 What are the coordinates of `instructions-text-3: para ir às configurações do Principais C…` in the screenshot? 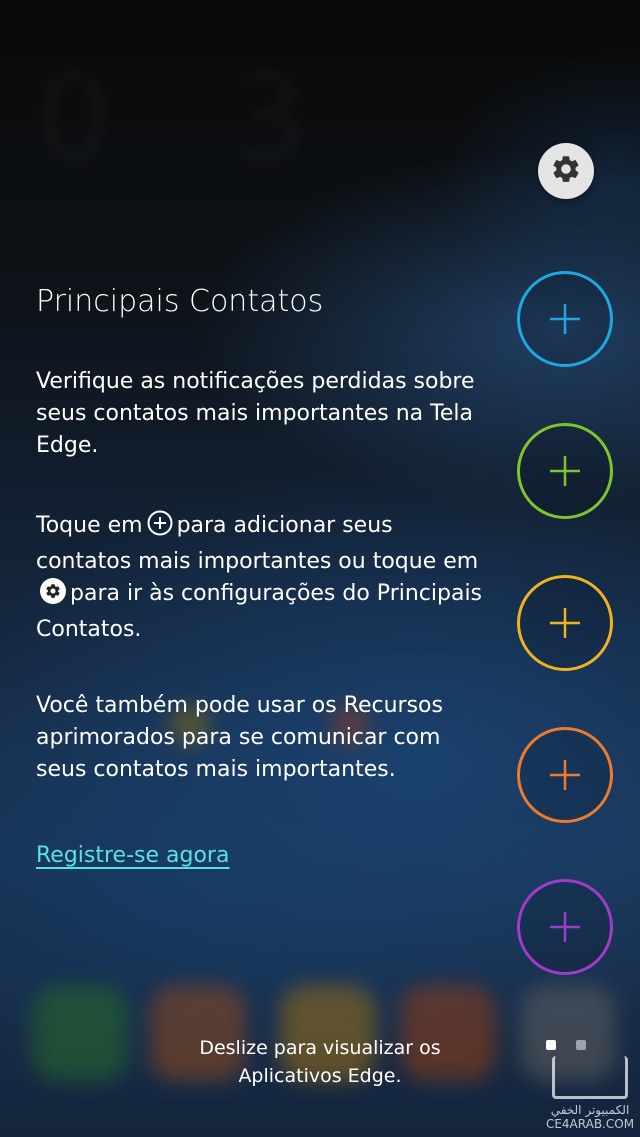 It's located at (259, 611).